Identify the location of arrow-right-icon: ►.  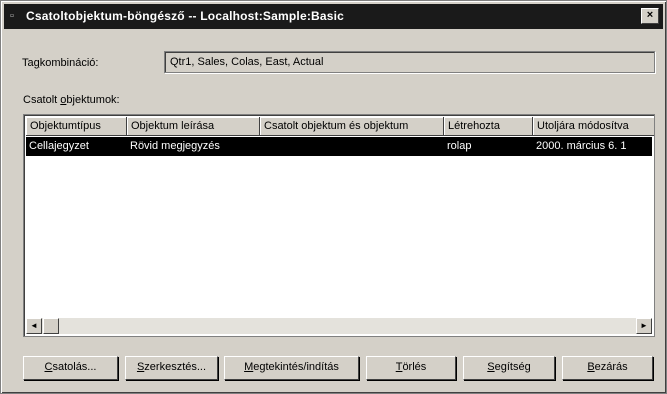
(644, 325).